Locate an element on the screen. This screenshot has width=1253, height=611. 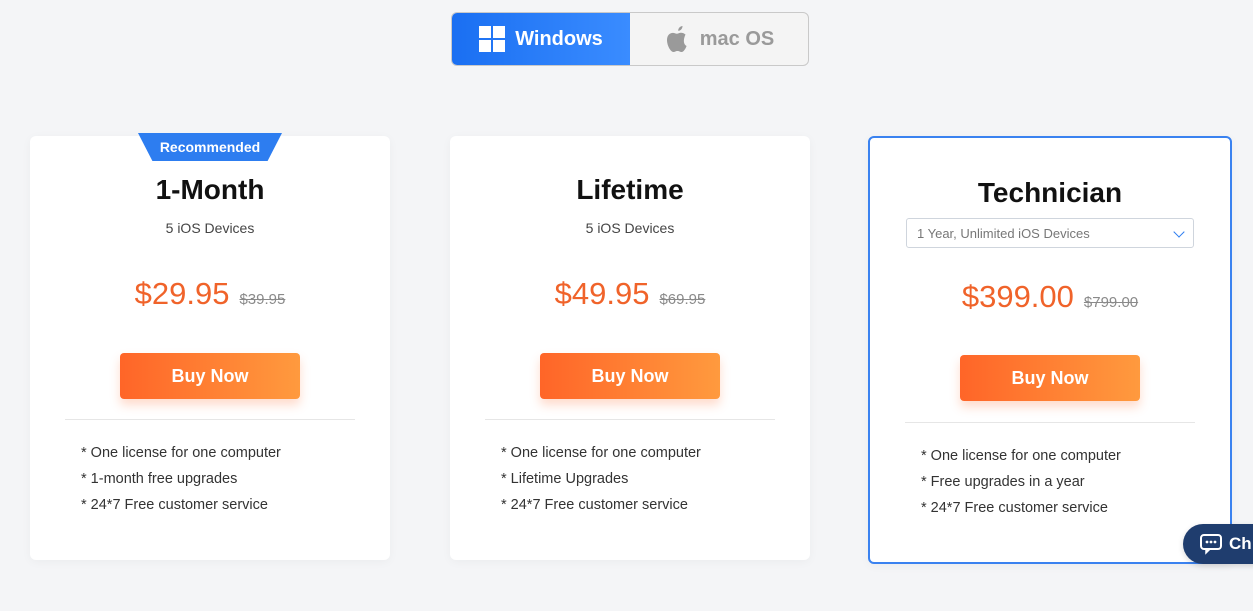
chat-button: Ch is located at coordinates (1218, 544).